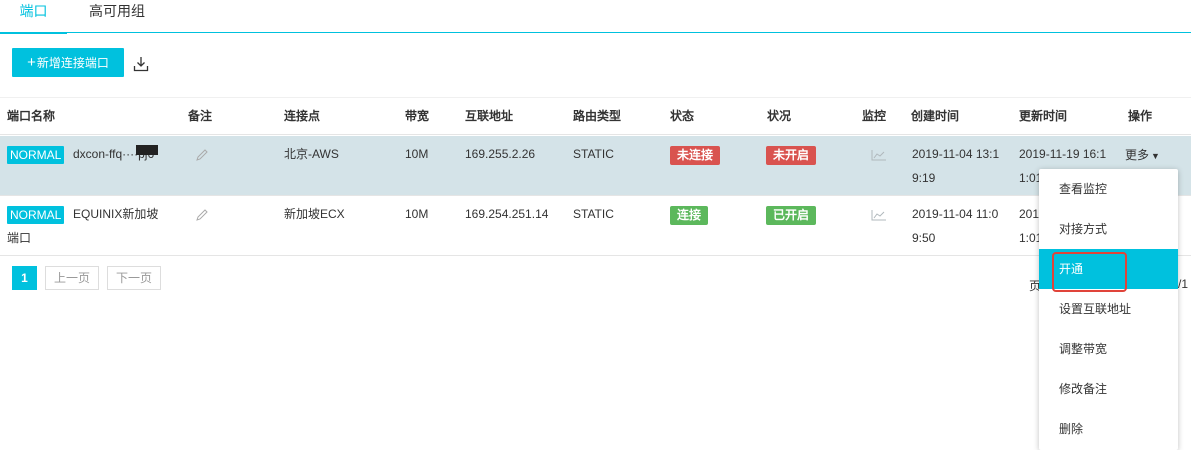  What do you see at coordinates (689, 215) in the screenshot?
I see `state-badge: 连接` at bounding box center [689, 215].